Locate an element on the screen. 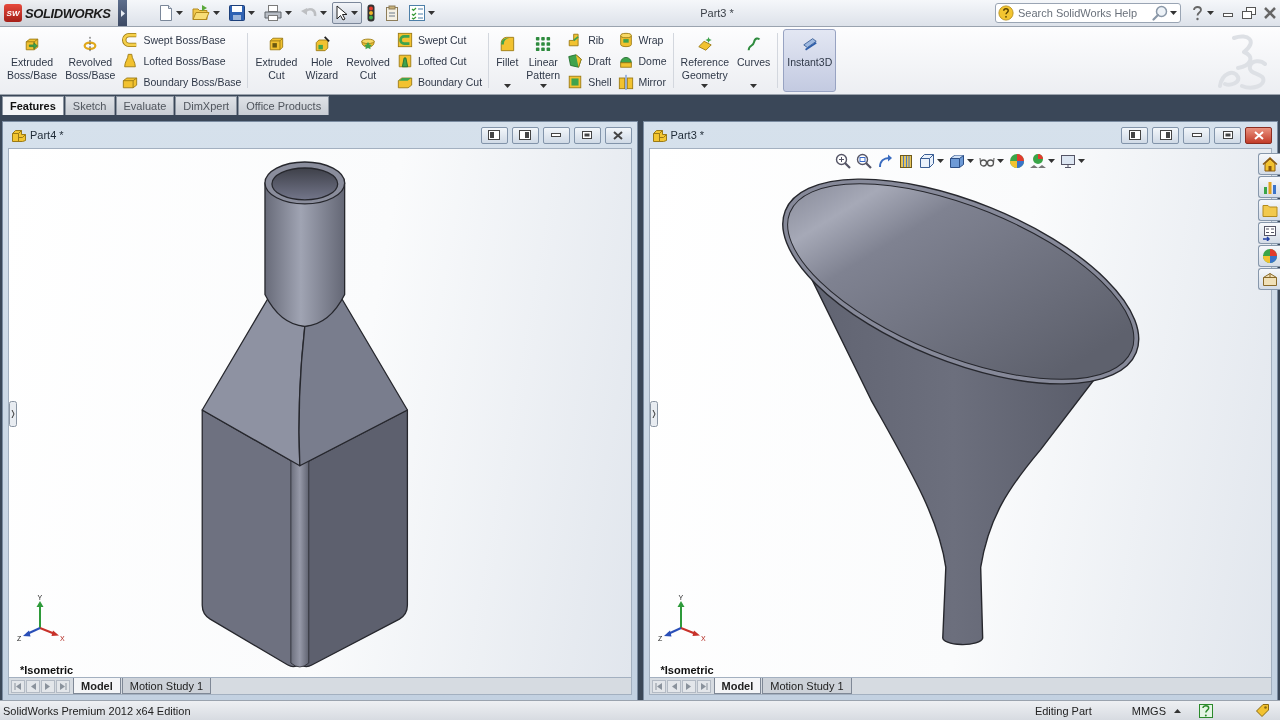 This screenshot has height=720, width=1280. list-arrow-icon is located at coordinates (1269, 233).